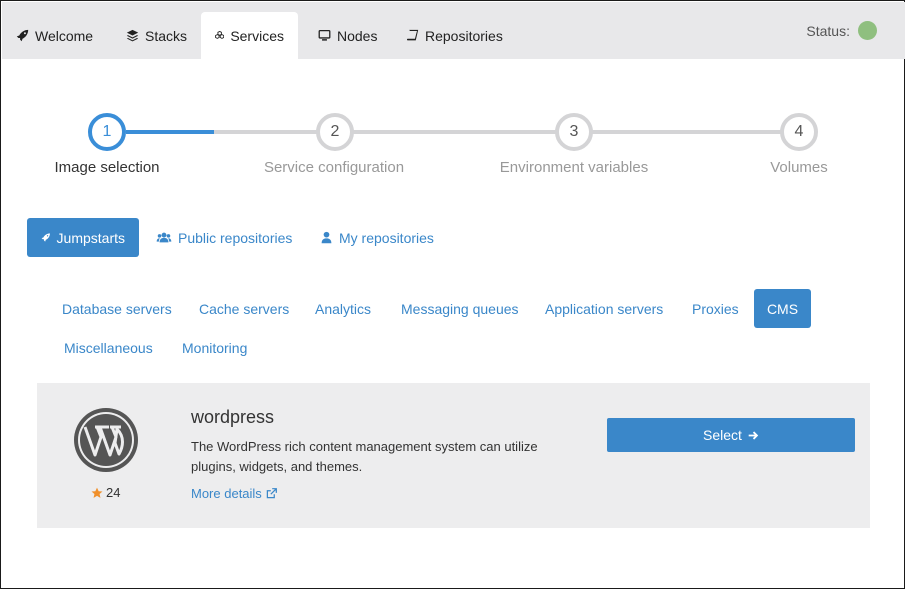 This screenshot has height=589, width=905. I want to click on category-label: Proxies, so click(715, 308).